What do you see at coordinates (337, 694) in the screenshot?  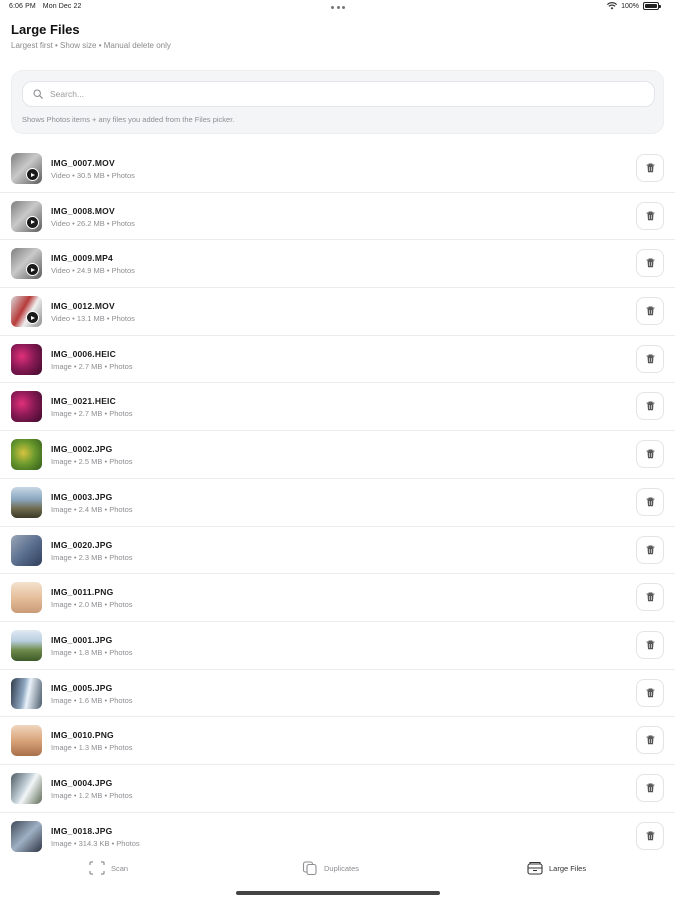 I see `file-row: IMG_0005.JPG Image • 1.6 MB • Photos` at bounding box center [337, 694].